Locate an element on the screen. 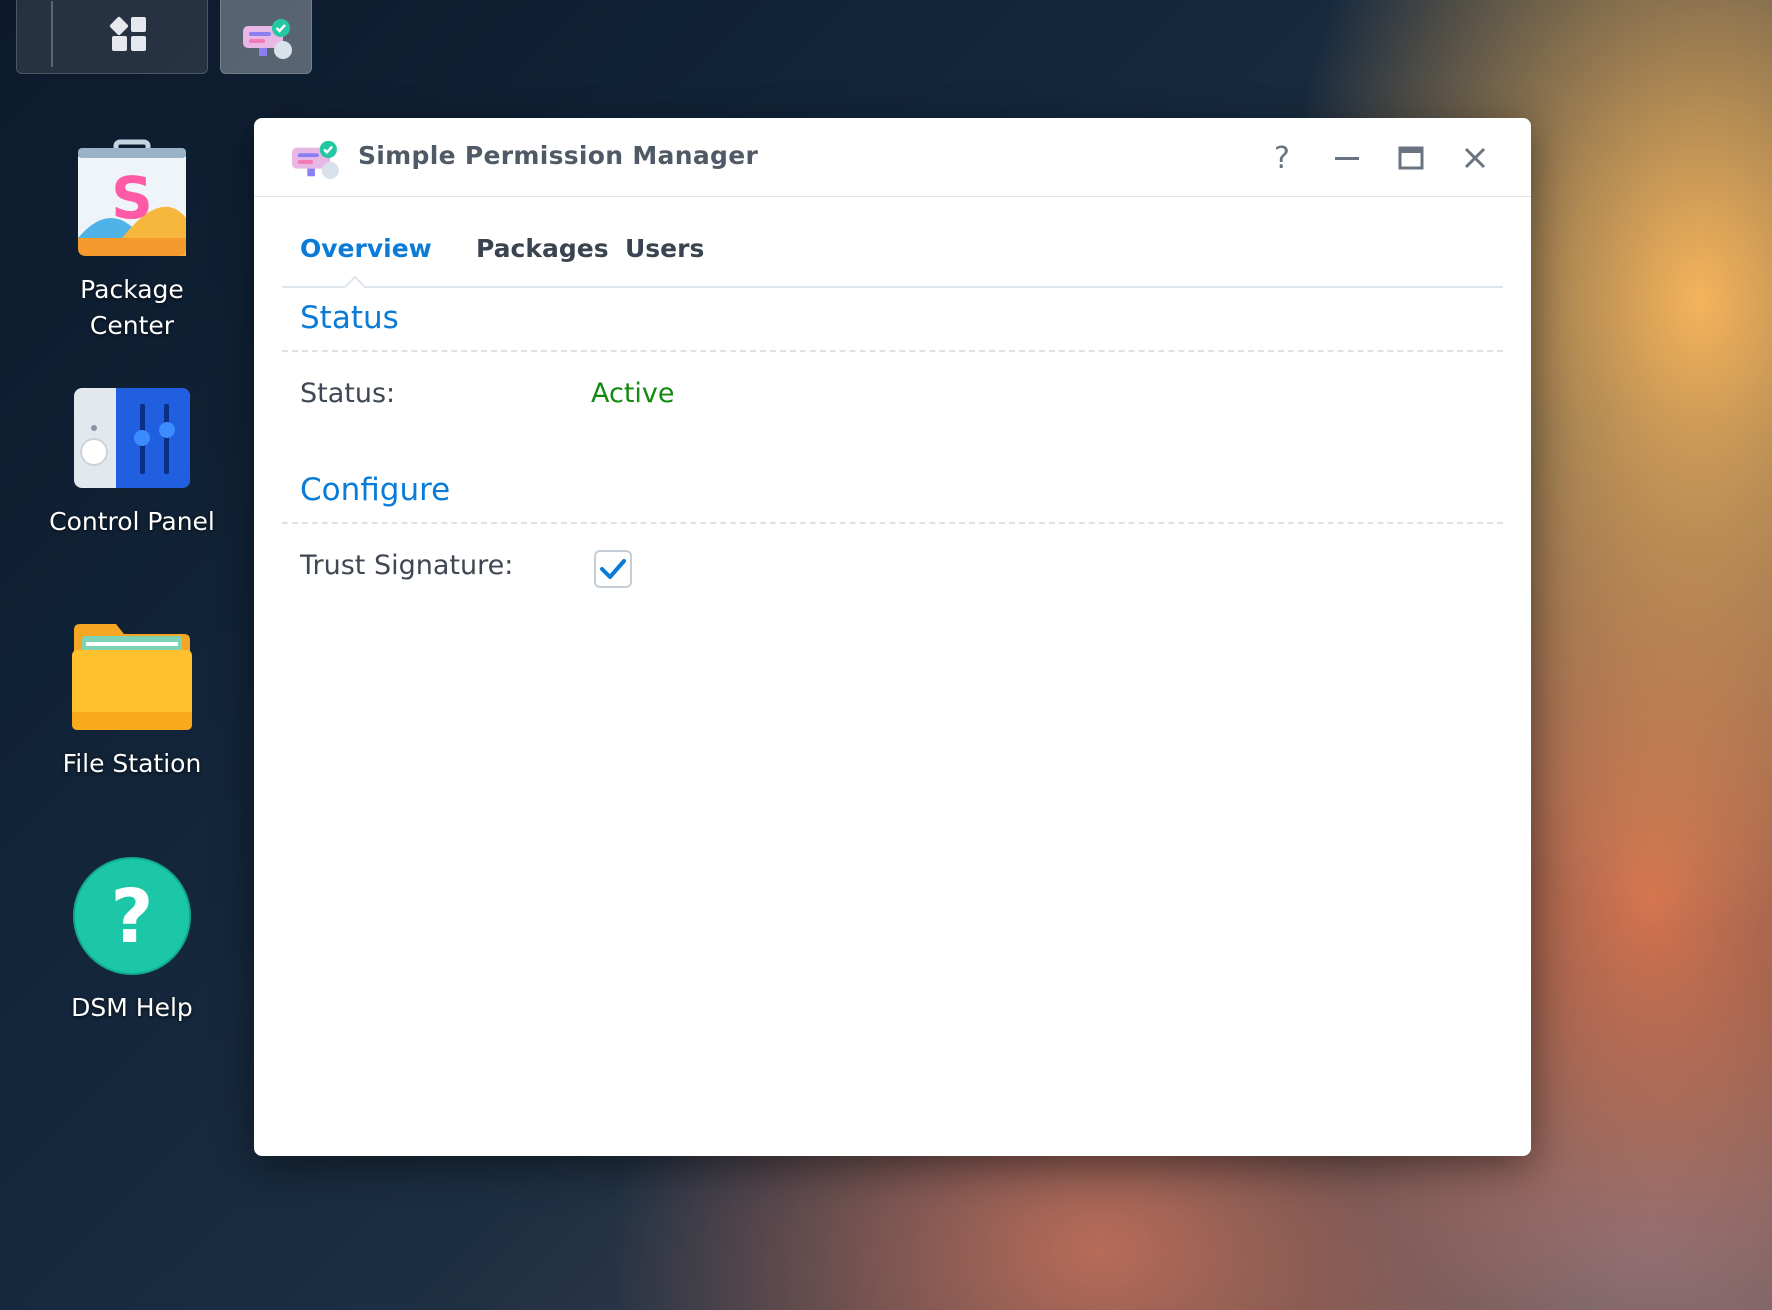 The image size is (1772, 1310). help-icon: ? is located at coordinates (1282, 158).